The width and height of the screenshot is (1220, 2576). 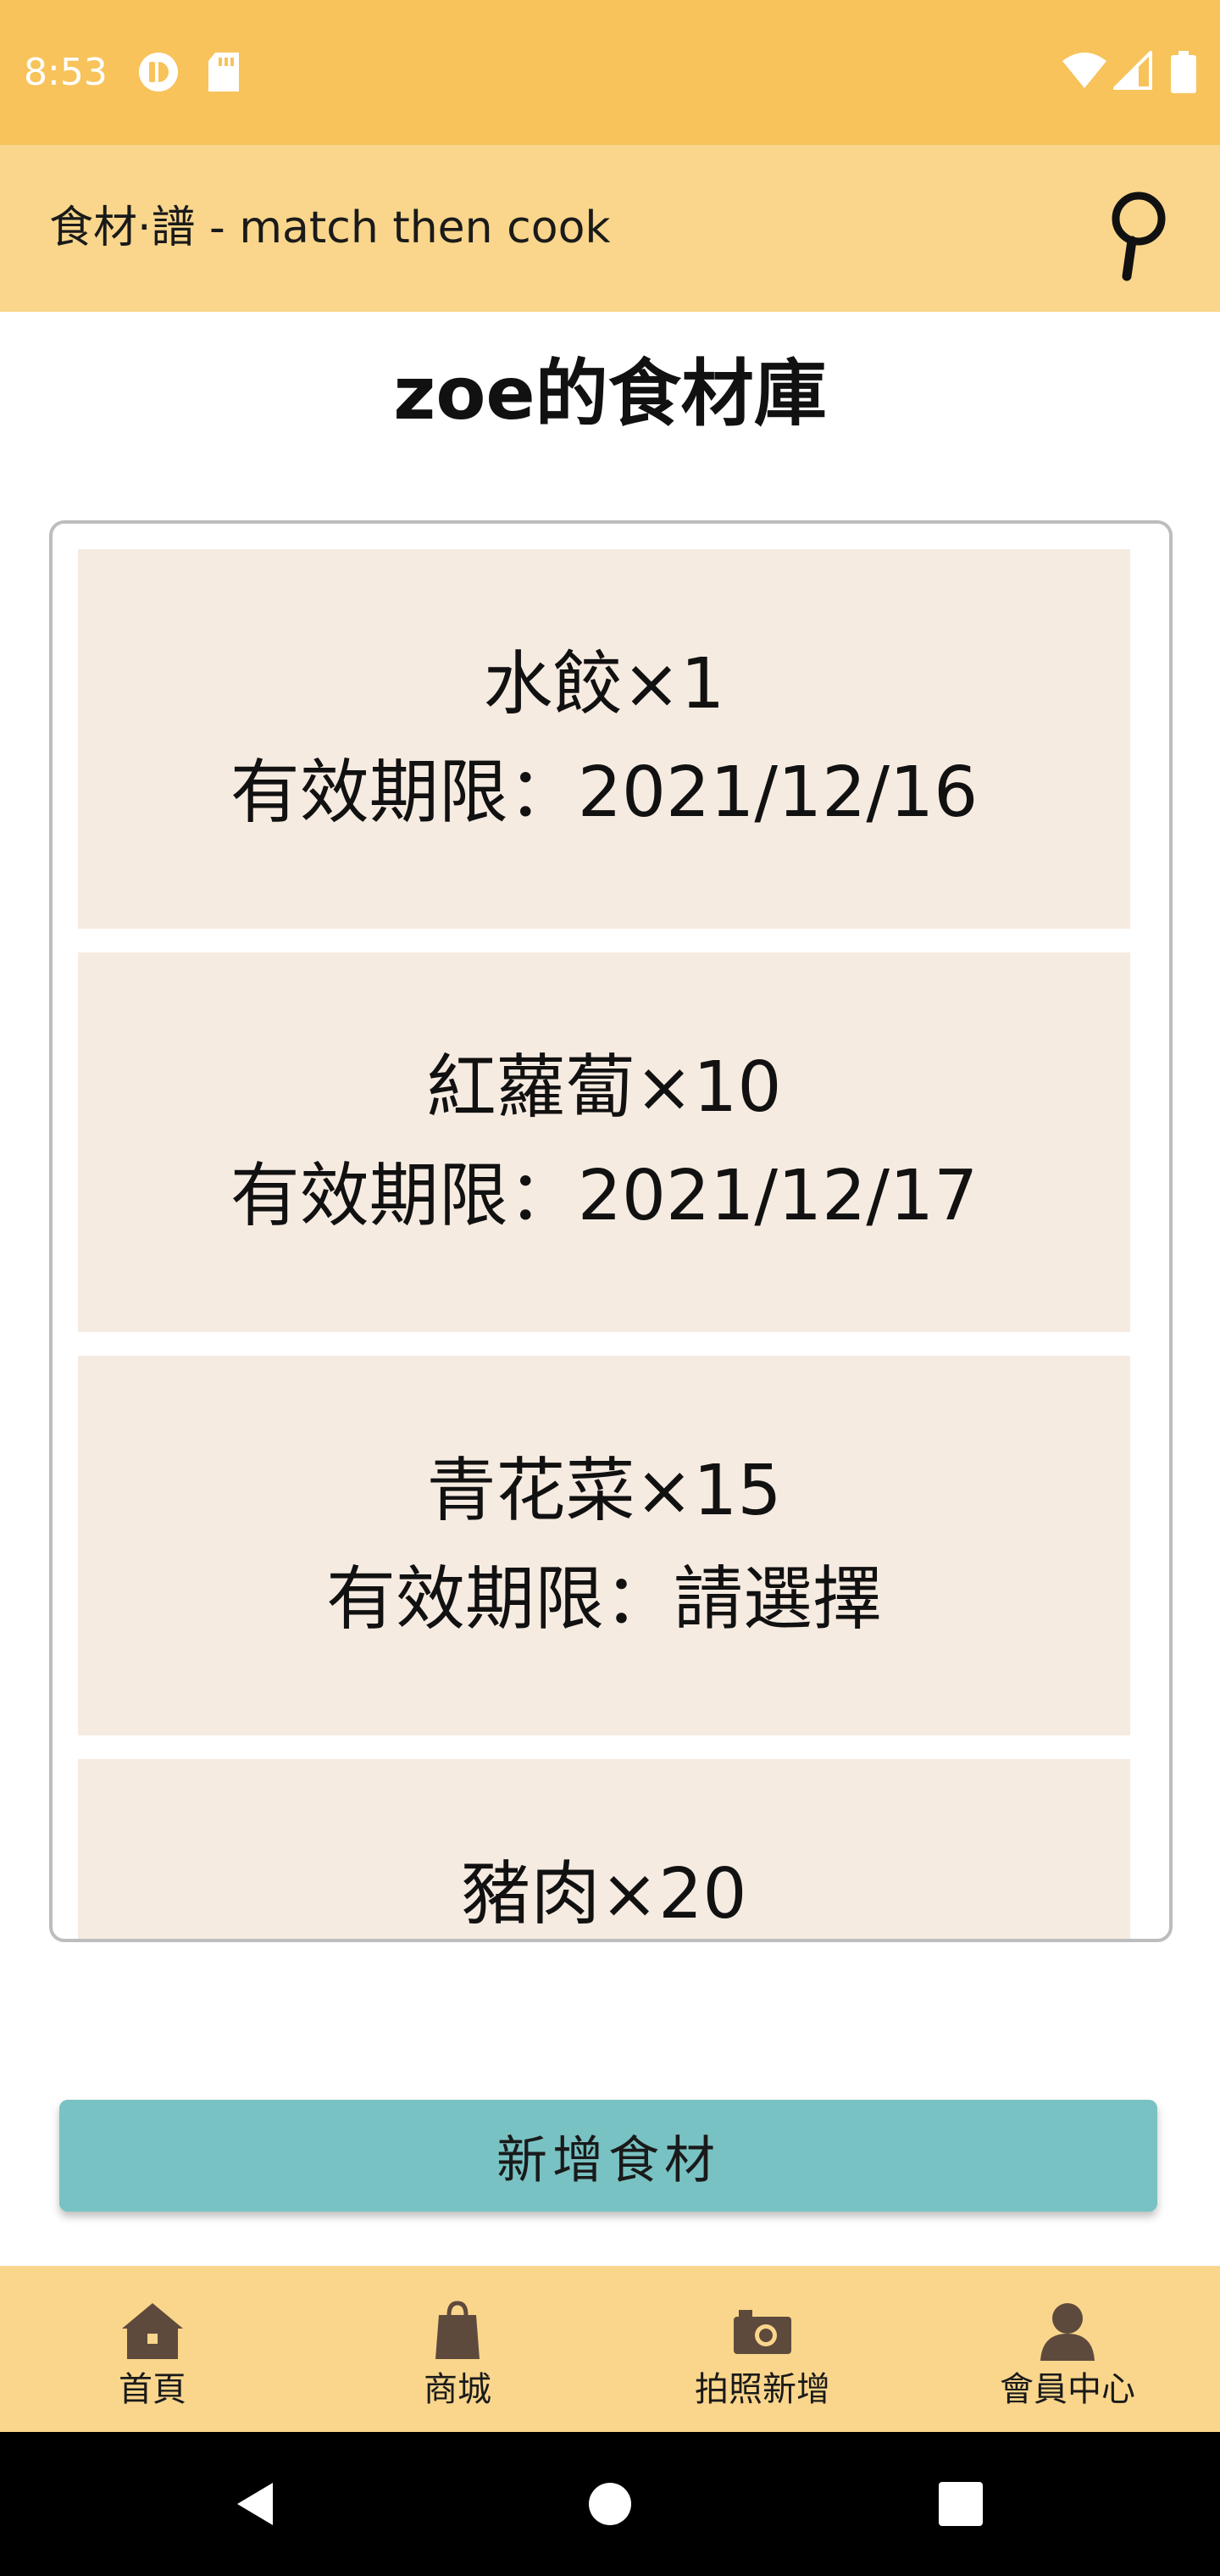 I want to click on back-button, so click(x=254, y=2504).